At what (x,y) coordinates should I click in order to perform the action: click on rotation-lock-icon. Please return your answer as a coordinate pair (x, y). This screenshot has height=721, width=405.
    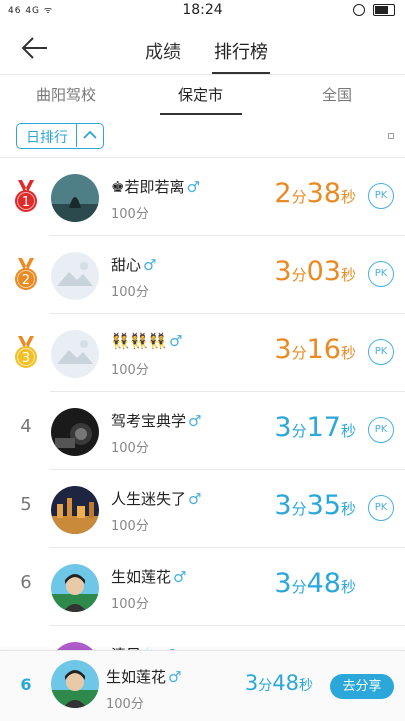
    Looking at the image, I should click on (359, 10).